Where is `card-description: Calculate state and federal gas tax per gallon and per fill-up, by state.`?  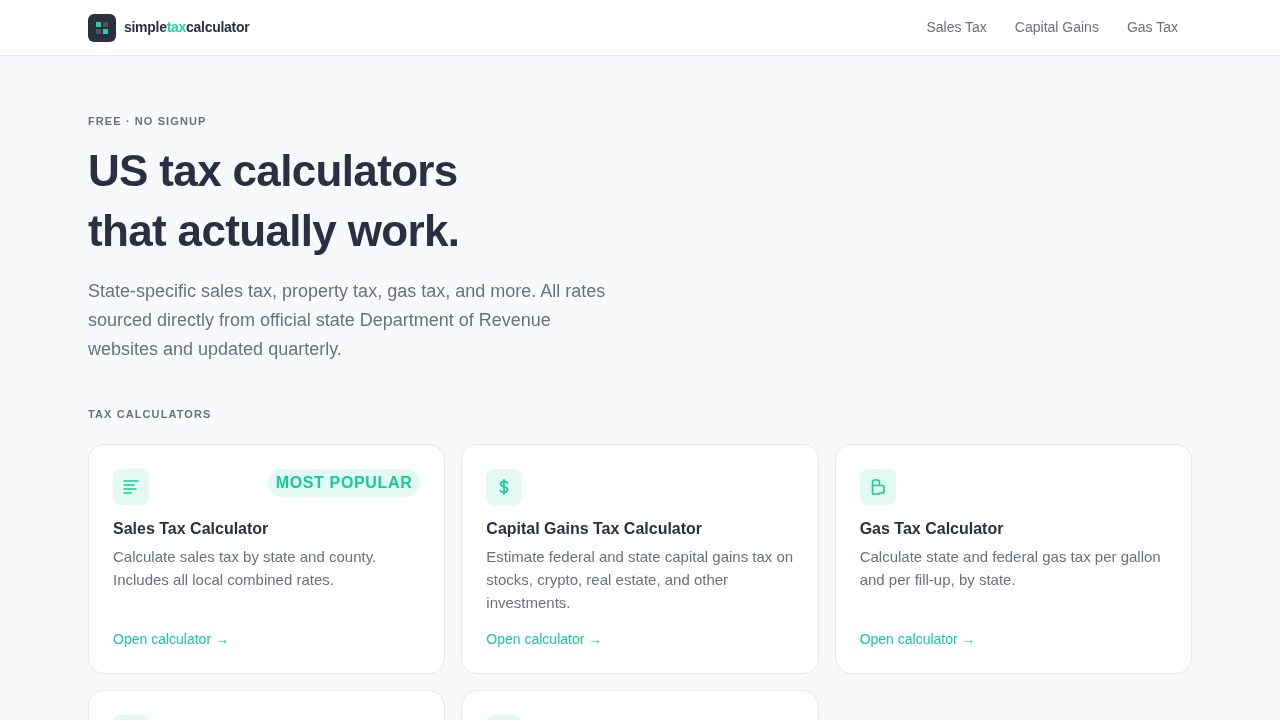 card-description: Calculate state and federal gas tax per gallon and per fill-up, by state. is located at coordinates (1010, 568).